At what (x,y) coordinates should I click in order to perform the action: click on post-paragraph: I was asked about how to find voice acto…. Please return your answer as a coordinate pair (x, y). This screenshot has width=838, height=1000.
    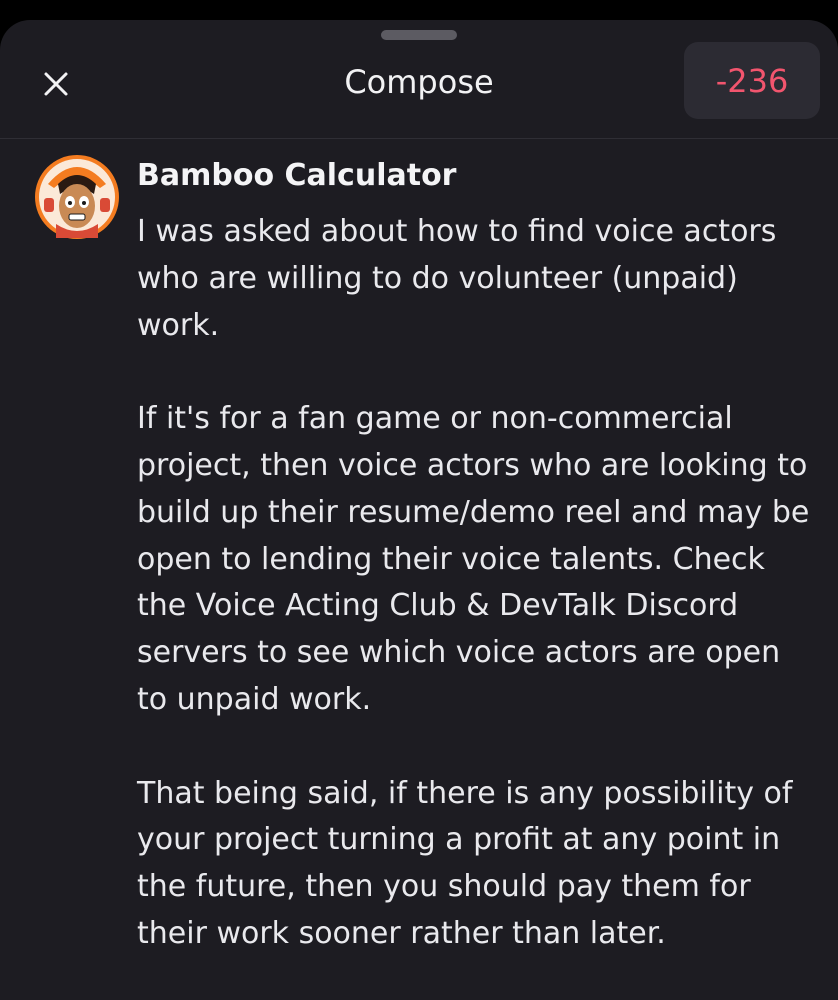
    Looking at the image, I should click on (457, 278).